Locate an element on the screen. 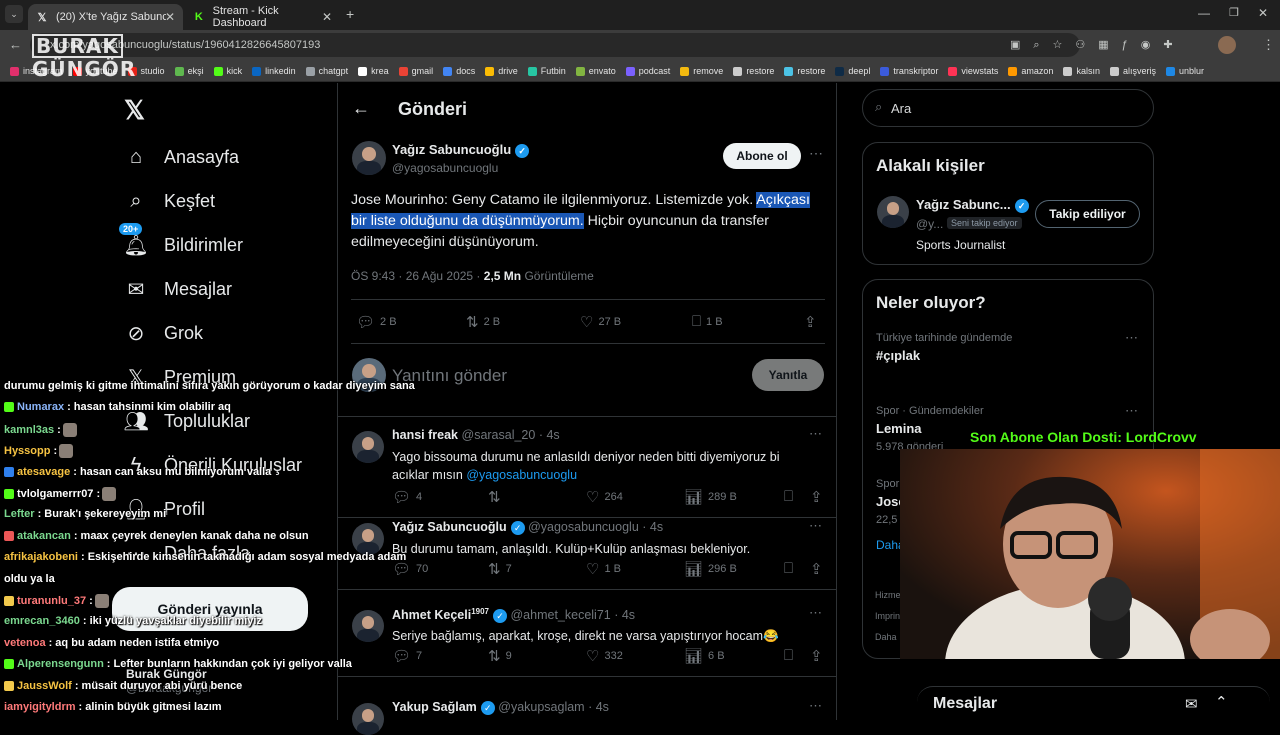 The height and width of the screenshot is (735, 1280). bookmark-11: Futbin is located at coordinates (546, 70).